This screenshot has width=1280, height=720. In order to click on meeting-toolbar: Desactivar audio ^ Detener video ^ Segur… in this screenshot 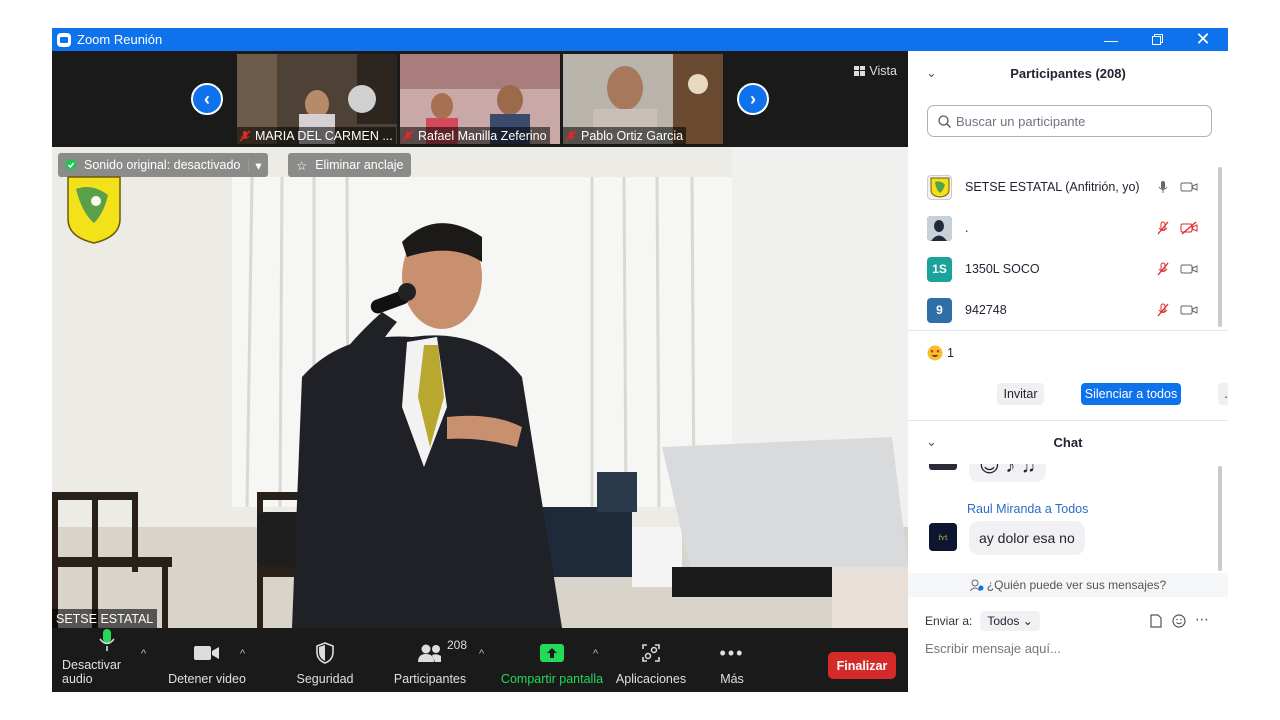, I will do `click(480, 660)`.